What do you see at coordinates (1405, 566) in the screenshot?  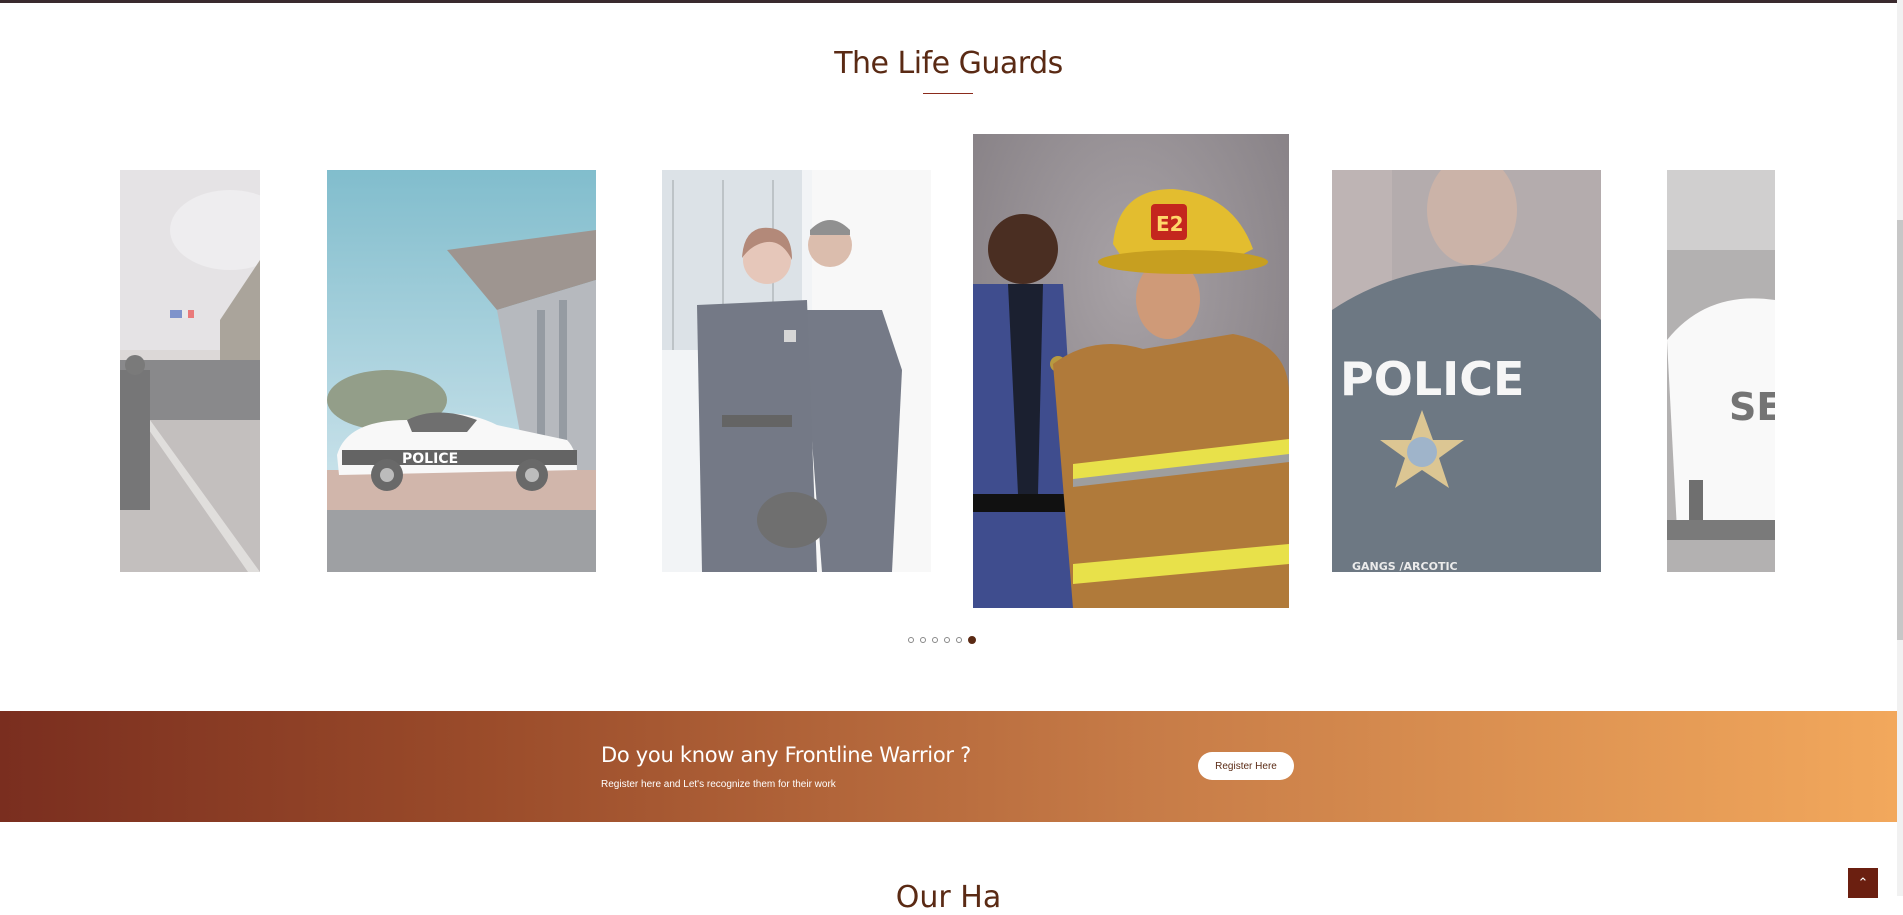 I see `police-shirt-subtext: GANGS /ARCOTIC` at bounding box center [1405, 566].